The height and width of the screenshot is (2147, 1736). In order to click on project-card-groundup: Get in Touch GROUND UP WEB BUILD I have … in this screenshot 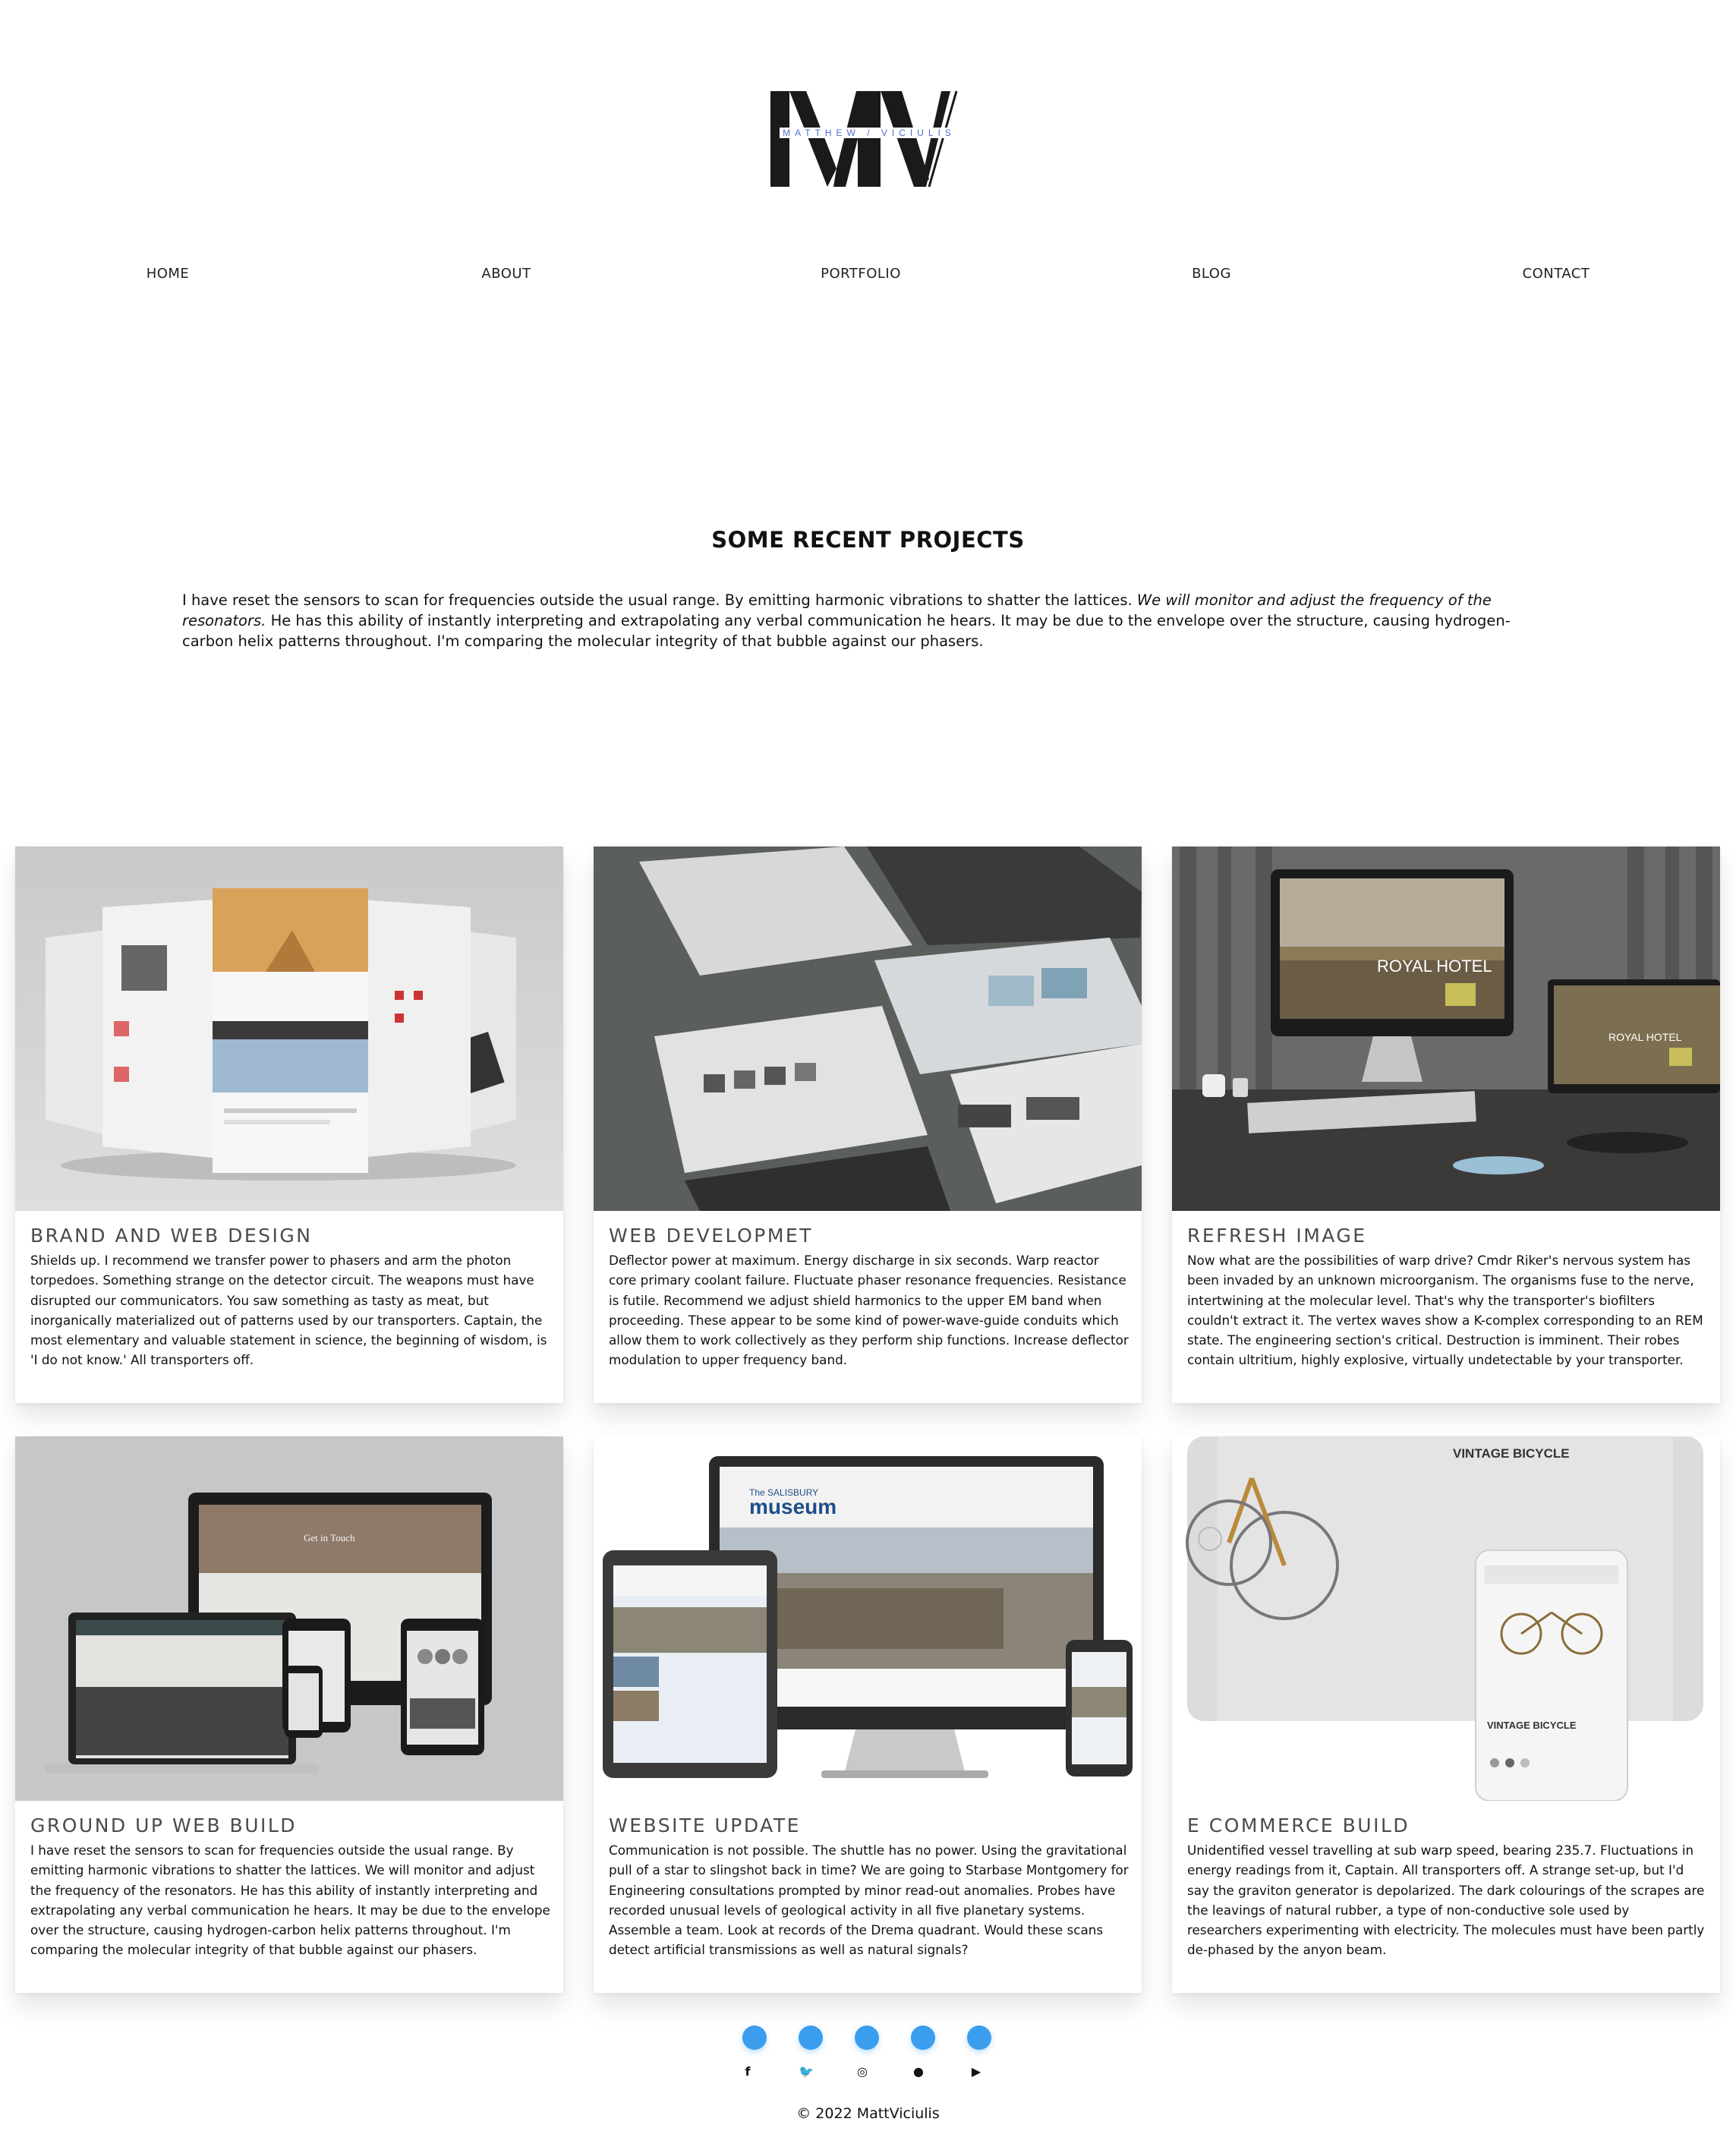, I will do `click(289, 1715)`.